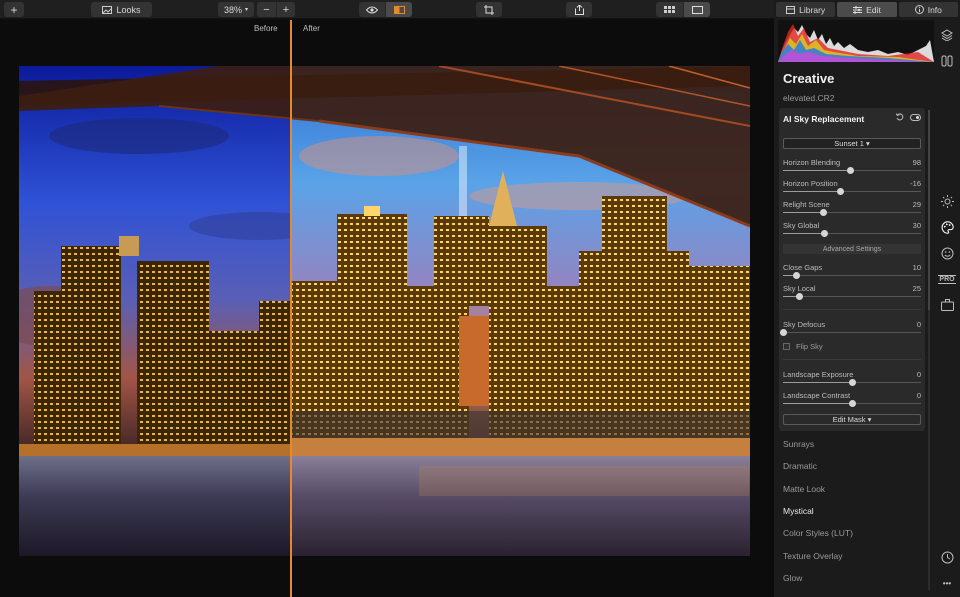 This screenshot has height=597, width=960. I want to click on looks-icon, so click(107, 9).